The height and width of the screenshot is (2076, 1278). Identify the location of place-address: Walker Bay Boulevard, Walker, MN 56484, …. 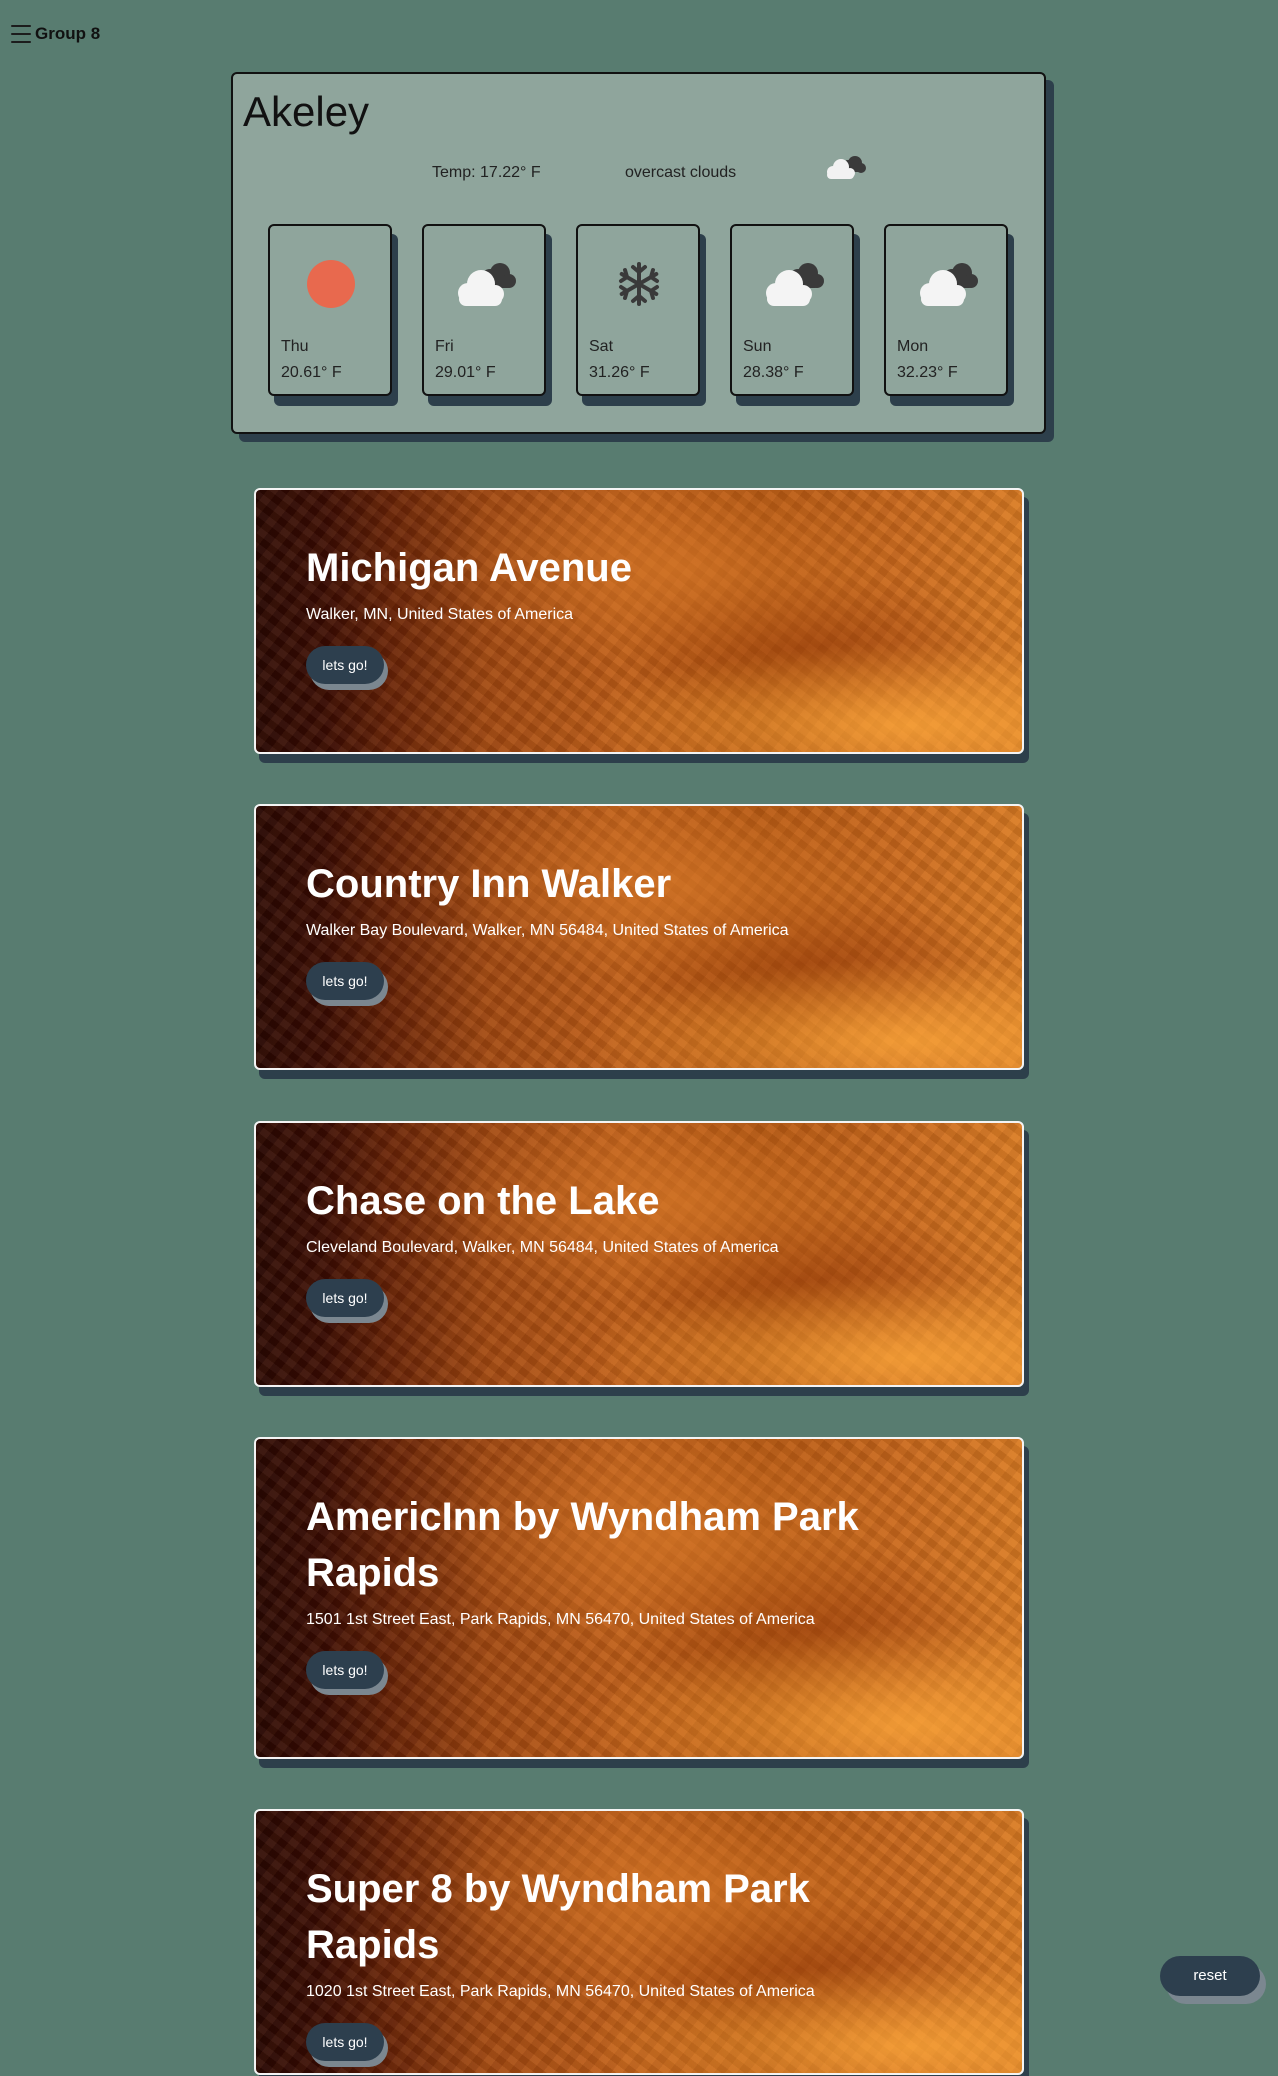
(547, 930).